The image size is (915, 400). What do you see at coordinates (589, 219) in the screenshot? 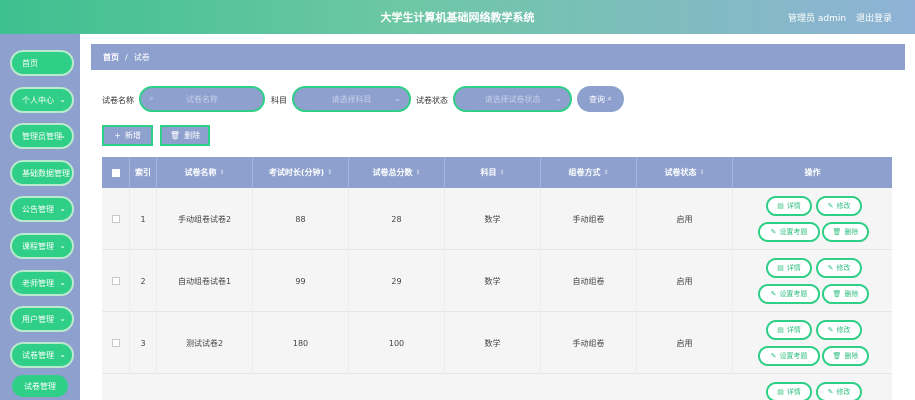
I see `cell-method: 手动组卷` at bounding box center [589, 219].